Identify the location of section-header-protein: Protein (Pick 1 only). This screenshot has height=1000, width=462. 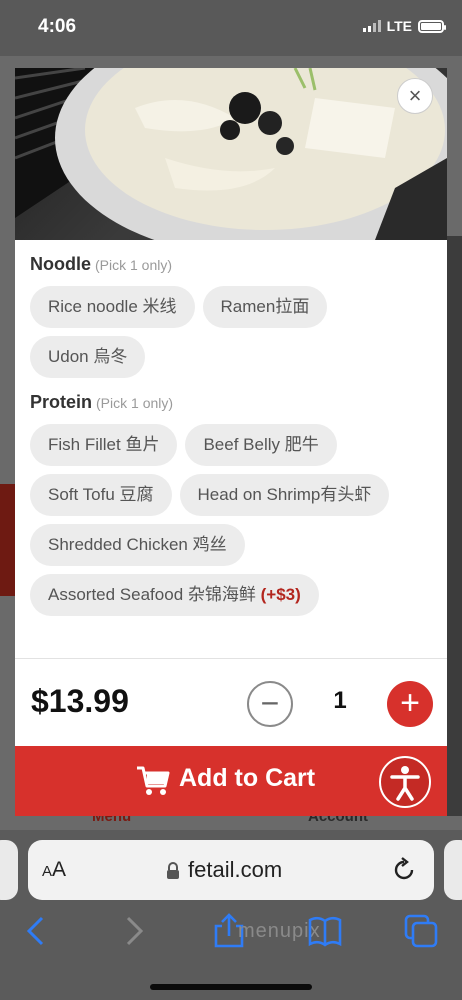
(231, 404).